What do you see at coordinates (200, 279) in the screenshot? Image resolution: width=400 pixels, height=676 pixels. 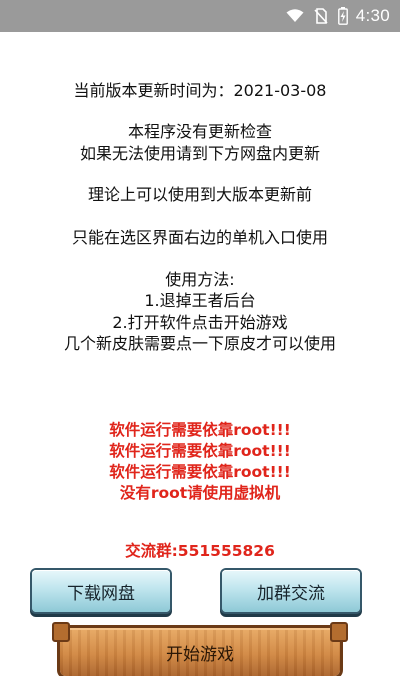 I see `usage-title: 使用方法:` at bounding box center [200, 279].